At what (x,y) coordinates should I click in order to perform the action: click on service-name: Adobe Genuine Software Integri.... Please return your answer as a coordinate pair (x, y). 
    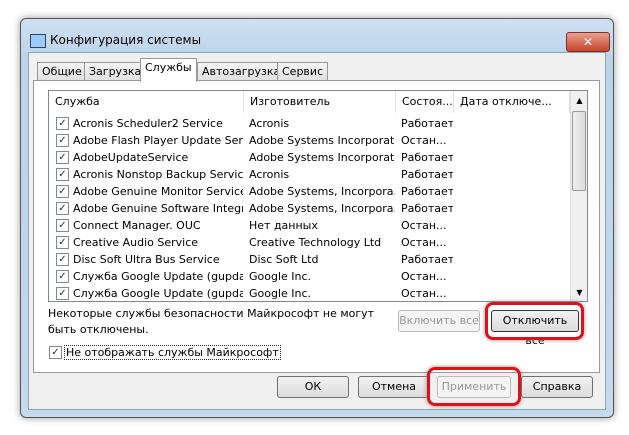
    Looking at the image, I should click on (158, 208).